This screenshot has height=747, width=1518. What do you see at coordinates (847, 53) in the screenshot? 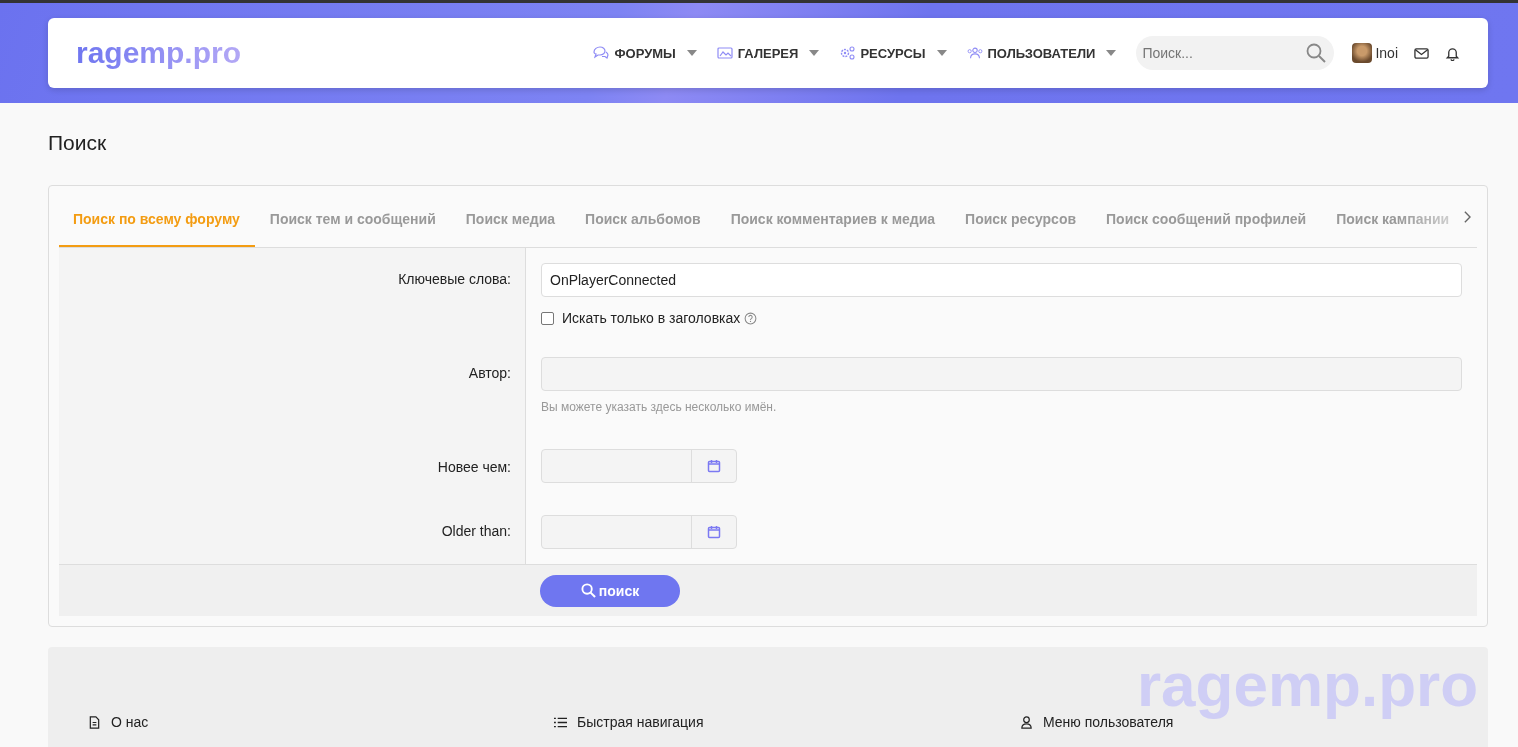
I see `gears-icon` at bounding box center [847, 53].